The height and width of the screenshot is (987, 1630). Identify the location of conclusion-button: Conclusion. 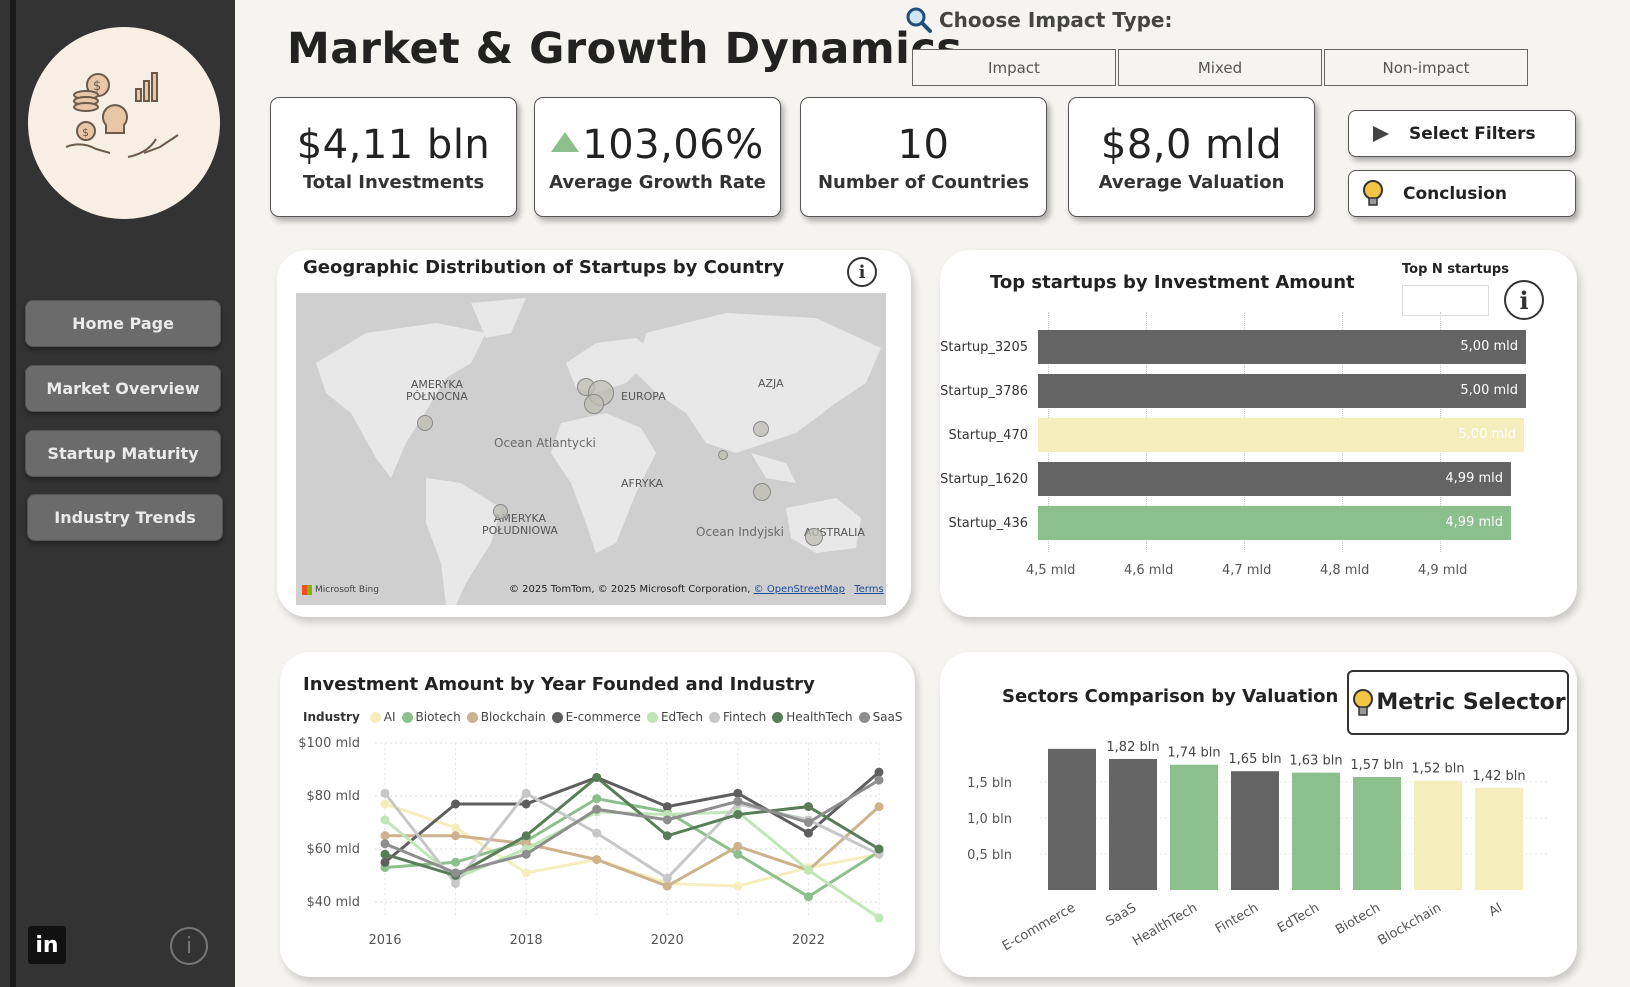
(1462, 193).